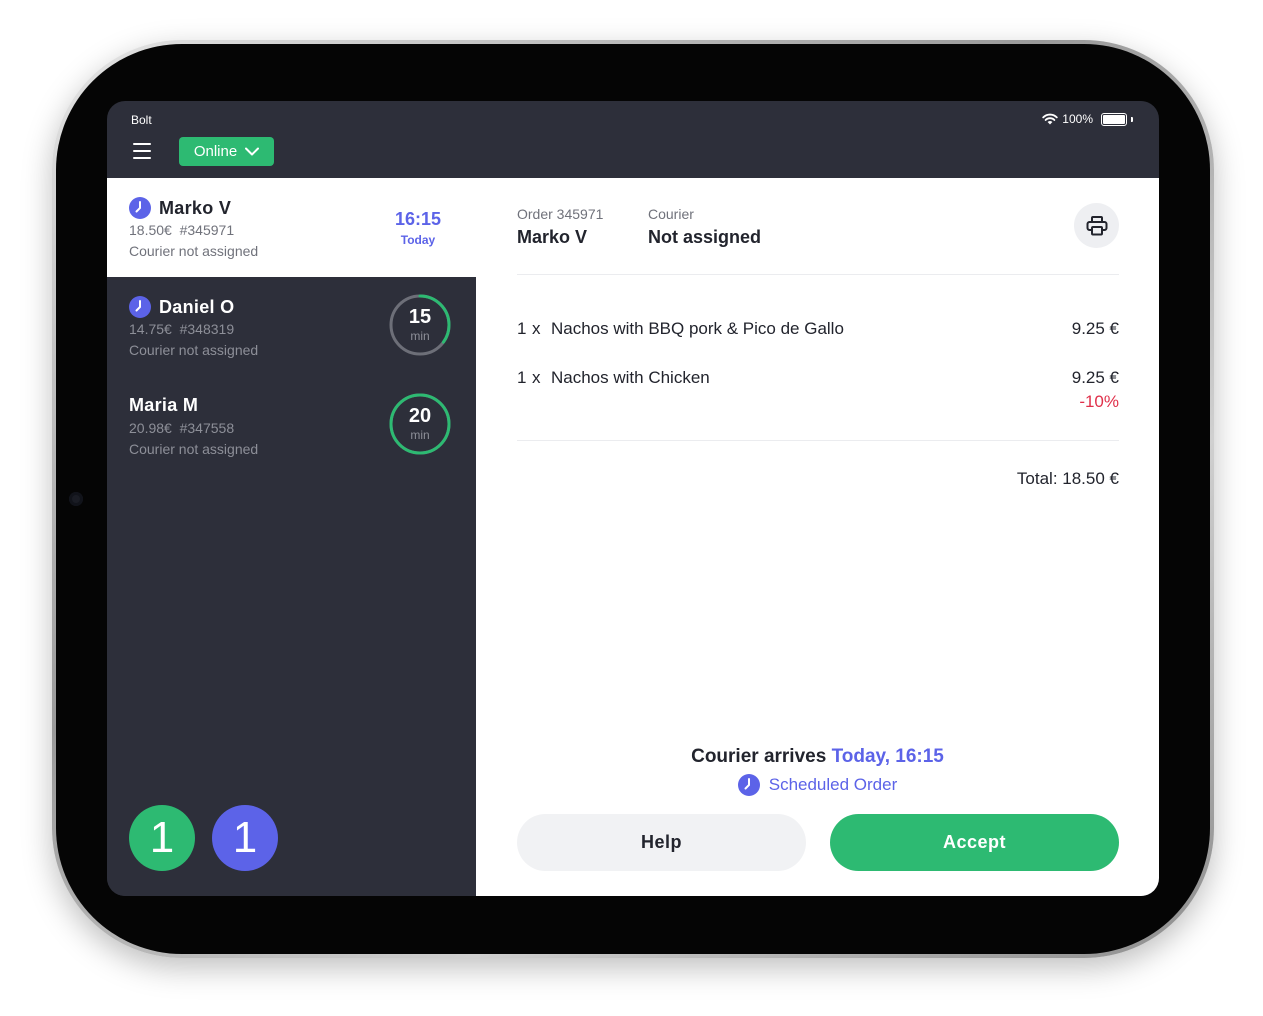 This screenshot has width=1263, height=1016. I want to click on order-scheduled-time: 16:15 Today, so click(418, 228).